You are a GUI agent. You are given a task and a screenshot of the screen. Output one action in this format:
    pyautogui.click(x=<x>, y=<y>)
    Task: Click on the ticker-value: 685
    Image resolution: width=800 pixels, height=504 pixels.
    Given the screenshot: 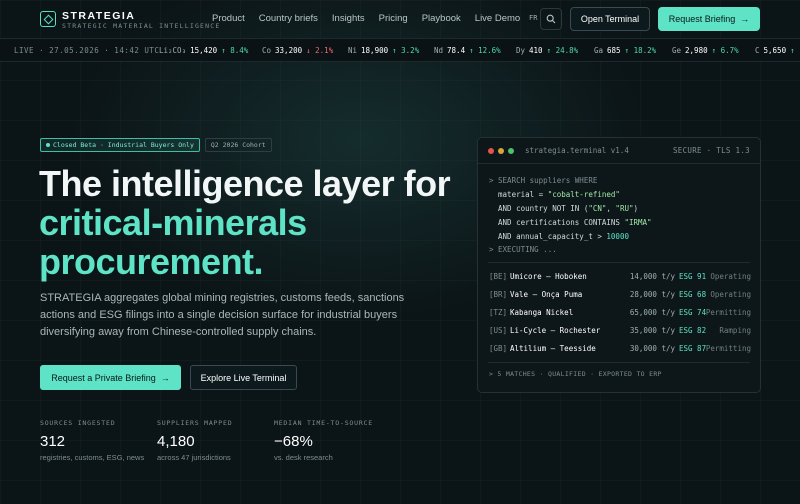 What is the action you would take?
    pyautogui.click(x=614, y=50)
    